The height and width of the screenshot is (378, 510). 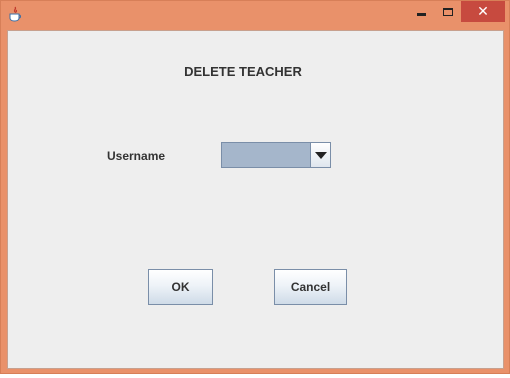 I want to click on username-label: Username, so click(x=136, y=156).